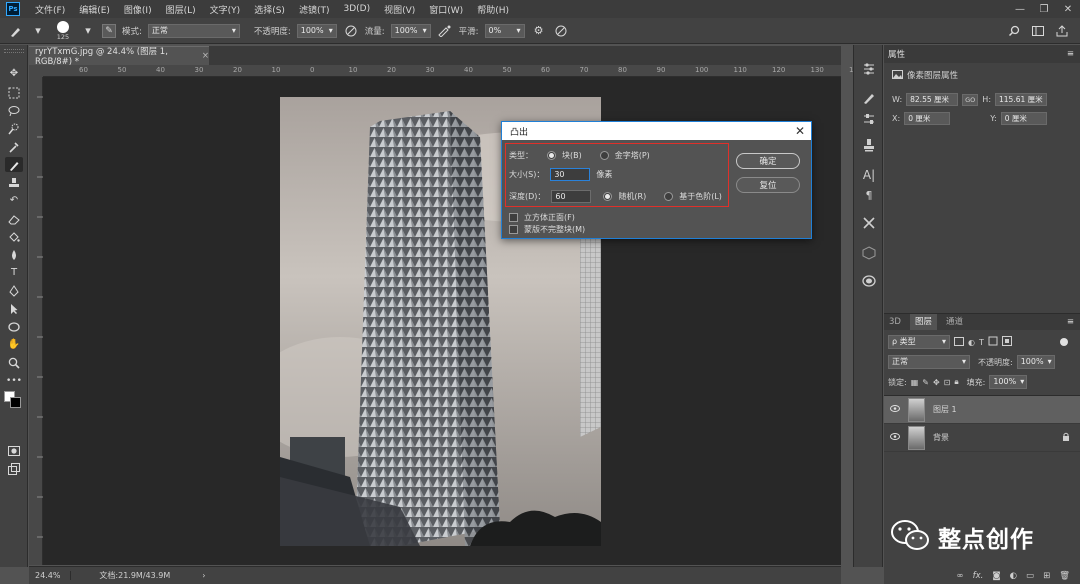 The image size is (1080, 584). I want to click on brush-tool-icon, so click(14, 164).